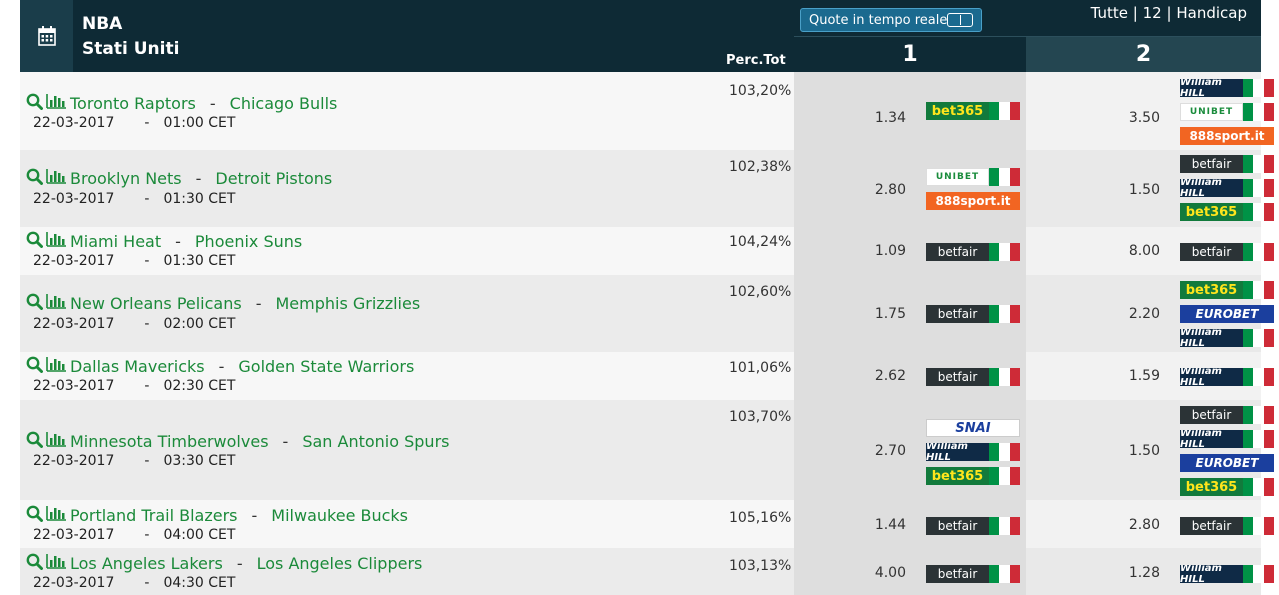  Describe the element at coordinates (886, 314) in the screenshot. I see `odd-home: 1.75` at that location.